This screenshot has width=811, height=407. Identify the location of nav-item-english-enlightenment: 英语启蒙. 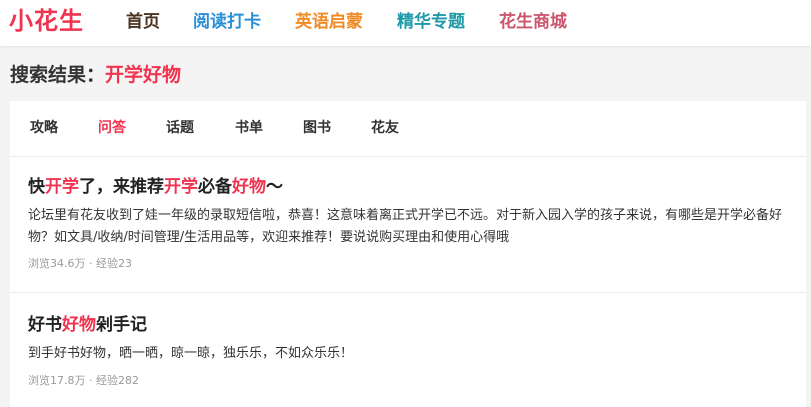
(329, 22).